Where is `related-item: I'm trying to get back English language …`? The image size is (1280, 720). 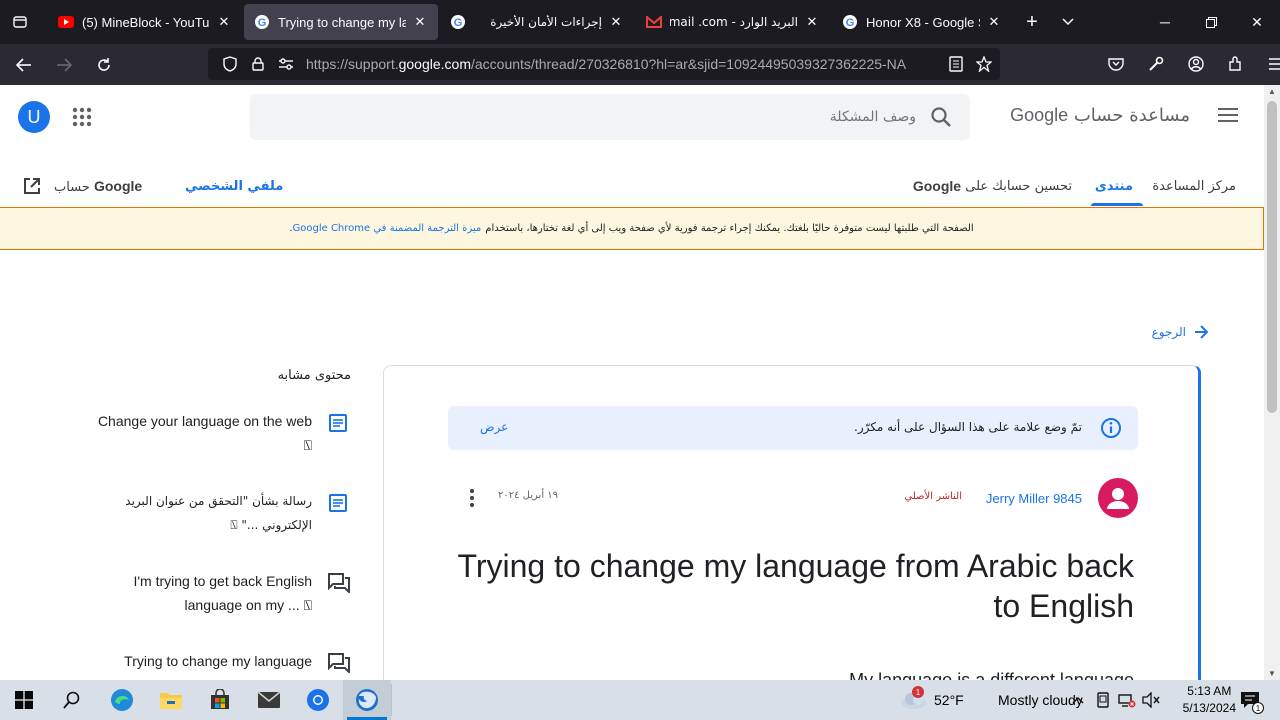 related-item: I'm trying to get back English language … is located at coordinates (220, 594).